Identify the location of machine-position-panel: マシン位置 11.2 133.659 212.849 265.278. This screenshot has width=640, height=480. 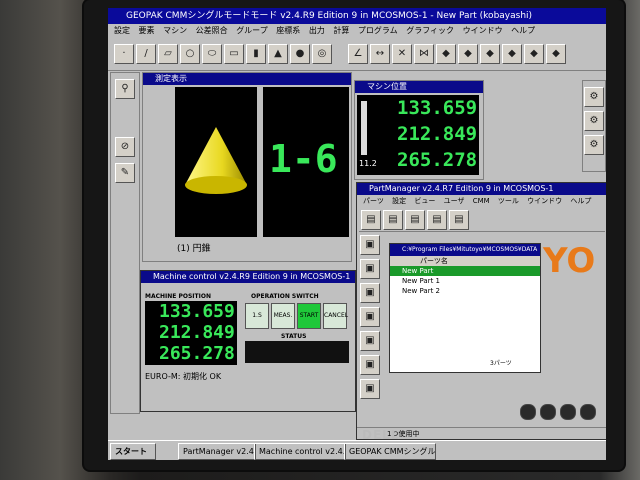
(419, 130).